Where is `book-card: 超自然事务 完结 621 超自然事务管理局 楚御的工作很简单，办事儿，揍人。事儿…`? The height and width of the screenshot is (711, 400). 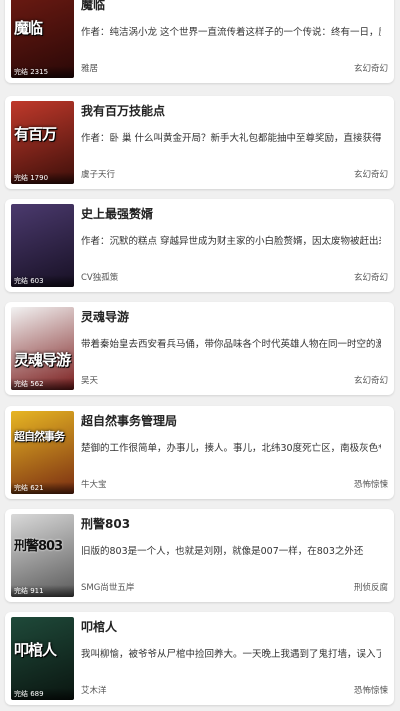 book-card: 超自然事务 完结 621 超自然事务管理局 楚御的工作很简单，办事儿，揍人。事儿… is located at coordinates (199, 452).